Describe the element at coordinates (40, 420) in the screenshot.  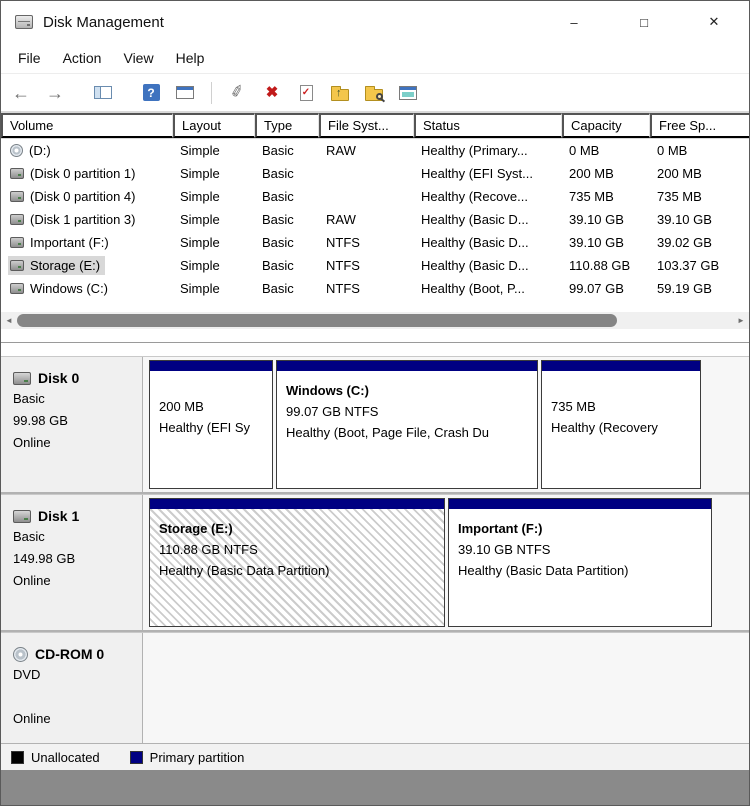
I see `disk-size: 99.98 GB` at that location.